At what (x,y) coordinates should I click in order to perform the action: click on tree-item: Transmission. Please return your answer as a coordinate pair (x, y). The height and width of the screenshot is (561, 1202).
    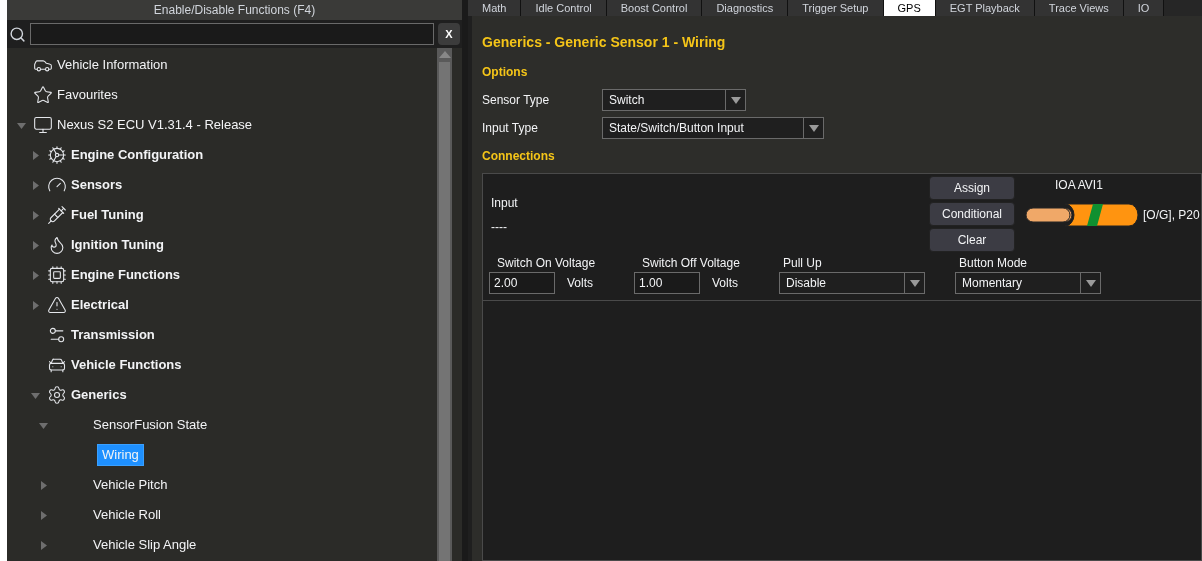
    Looking at the image, I should click on (113, 335).